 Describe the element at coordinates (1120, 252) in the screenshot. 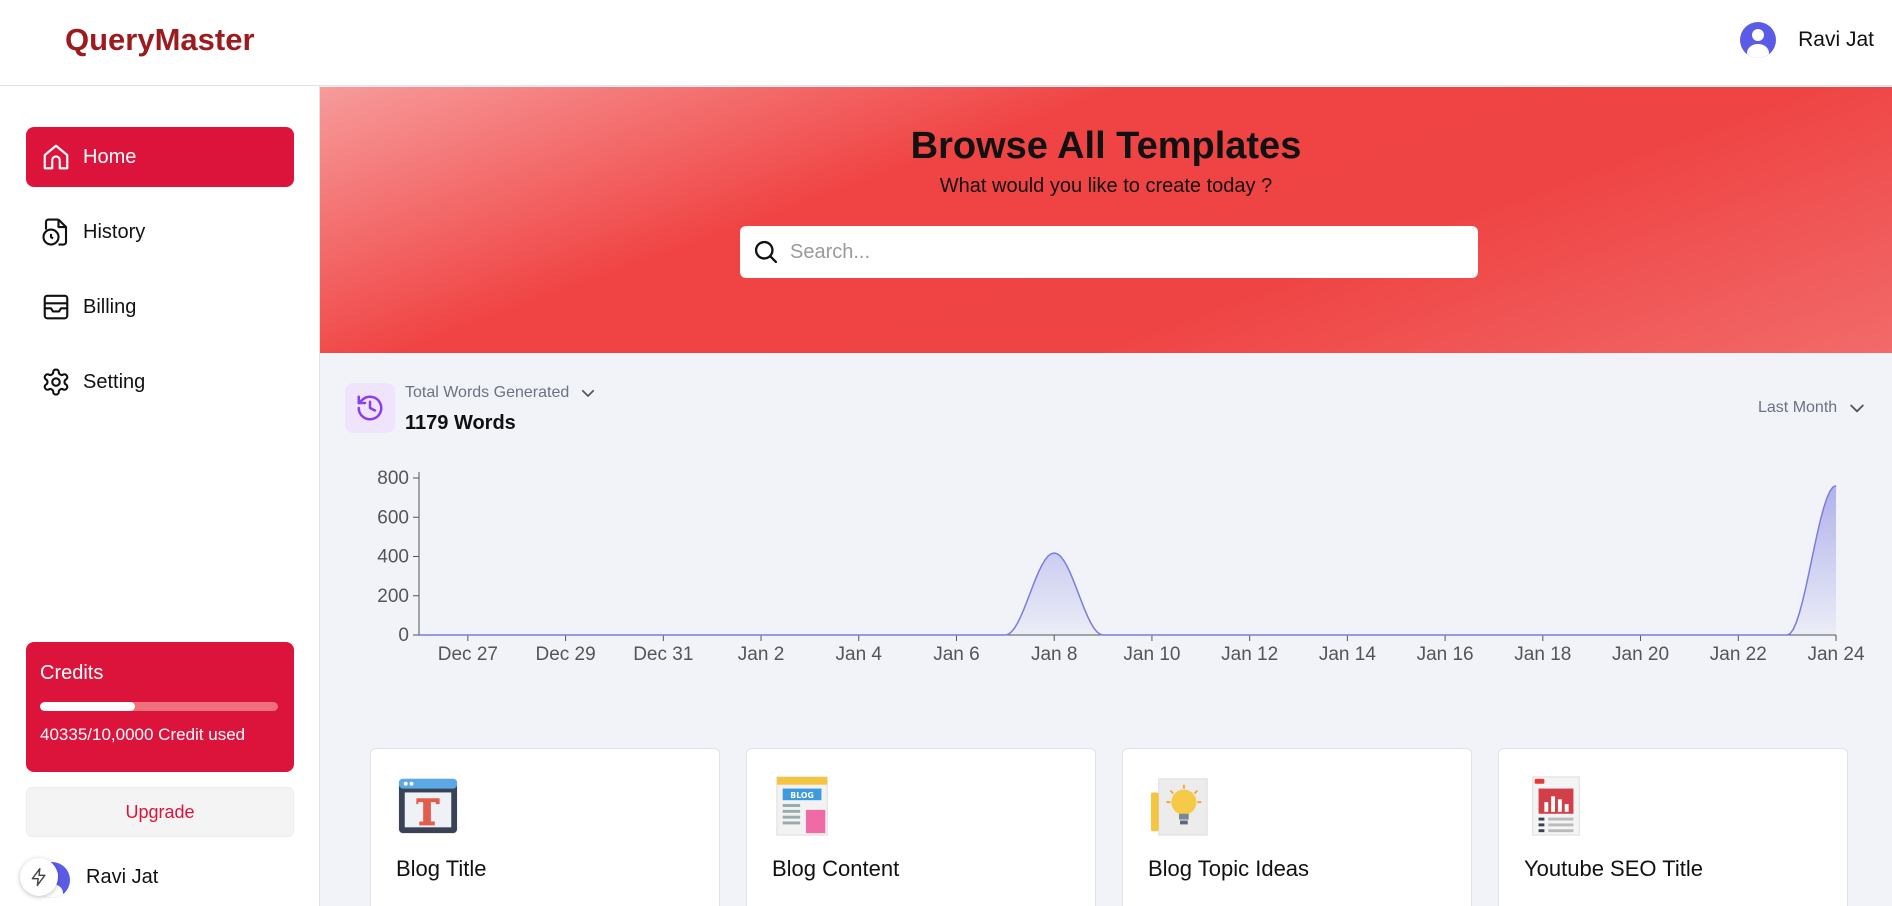

I see `search-input` at that location.